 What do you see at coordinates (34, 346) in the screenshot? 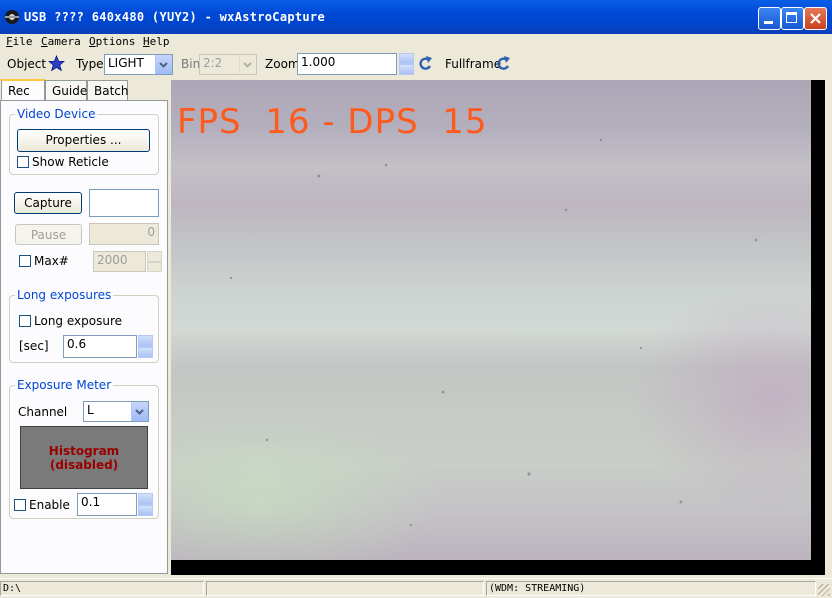
I see `sec-label: [sec]` at bounding box center [34, 346].